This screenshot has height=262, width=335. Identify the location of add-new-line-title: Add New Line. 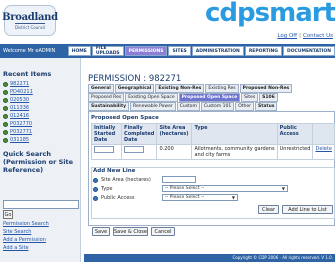
(114, 171).